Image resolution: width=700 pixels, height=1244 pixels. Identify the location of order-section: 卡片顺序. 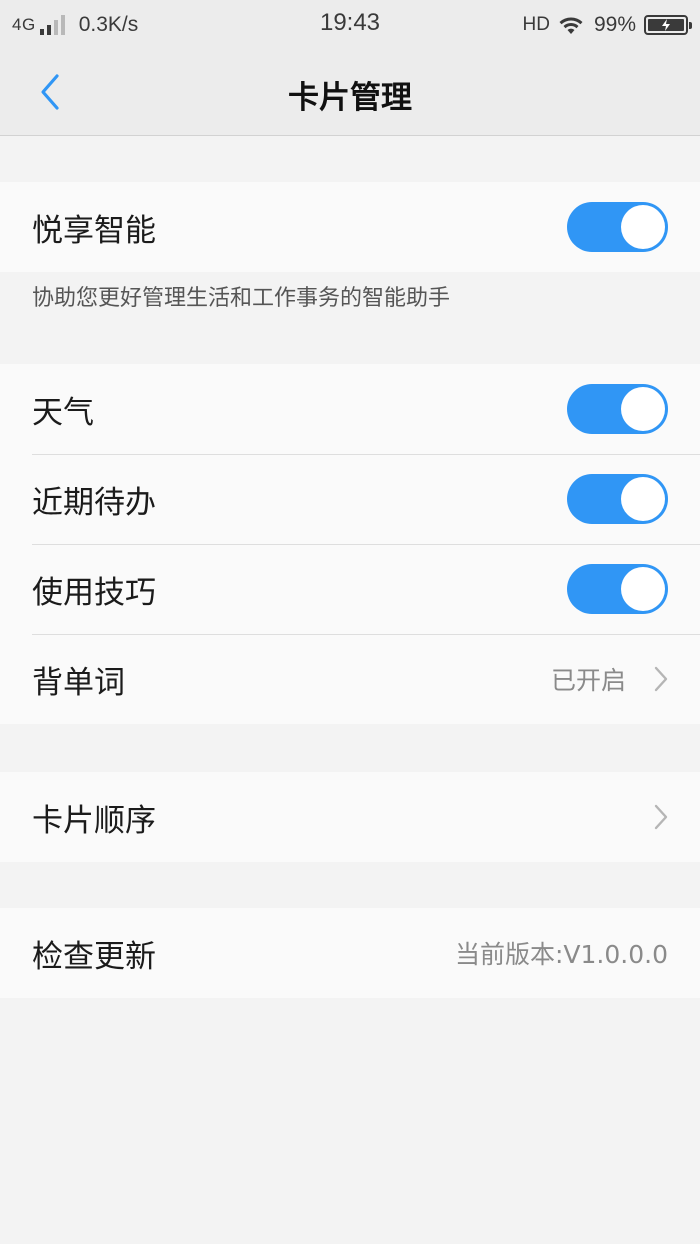
(350, 817).